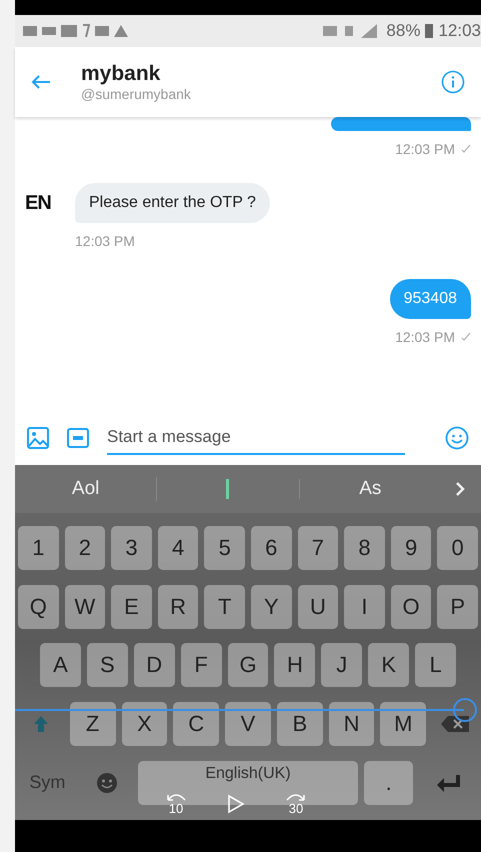 The image size is (481, 852). Describe the element at coordinates (295, 665) in the screenshot. I see `keyboard-key: H` at that location.